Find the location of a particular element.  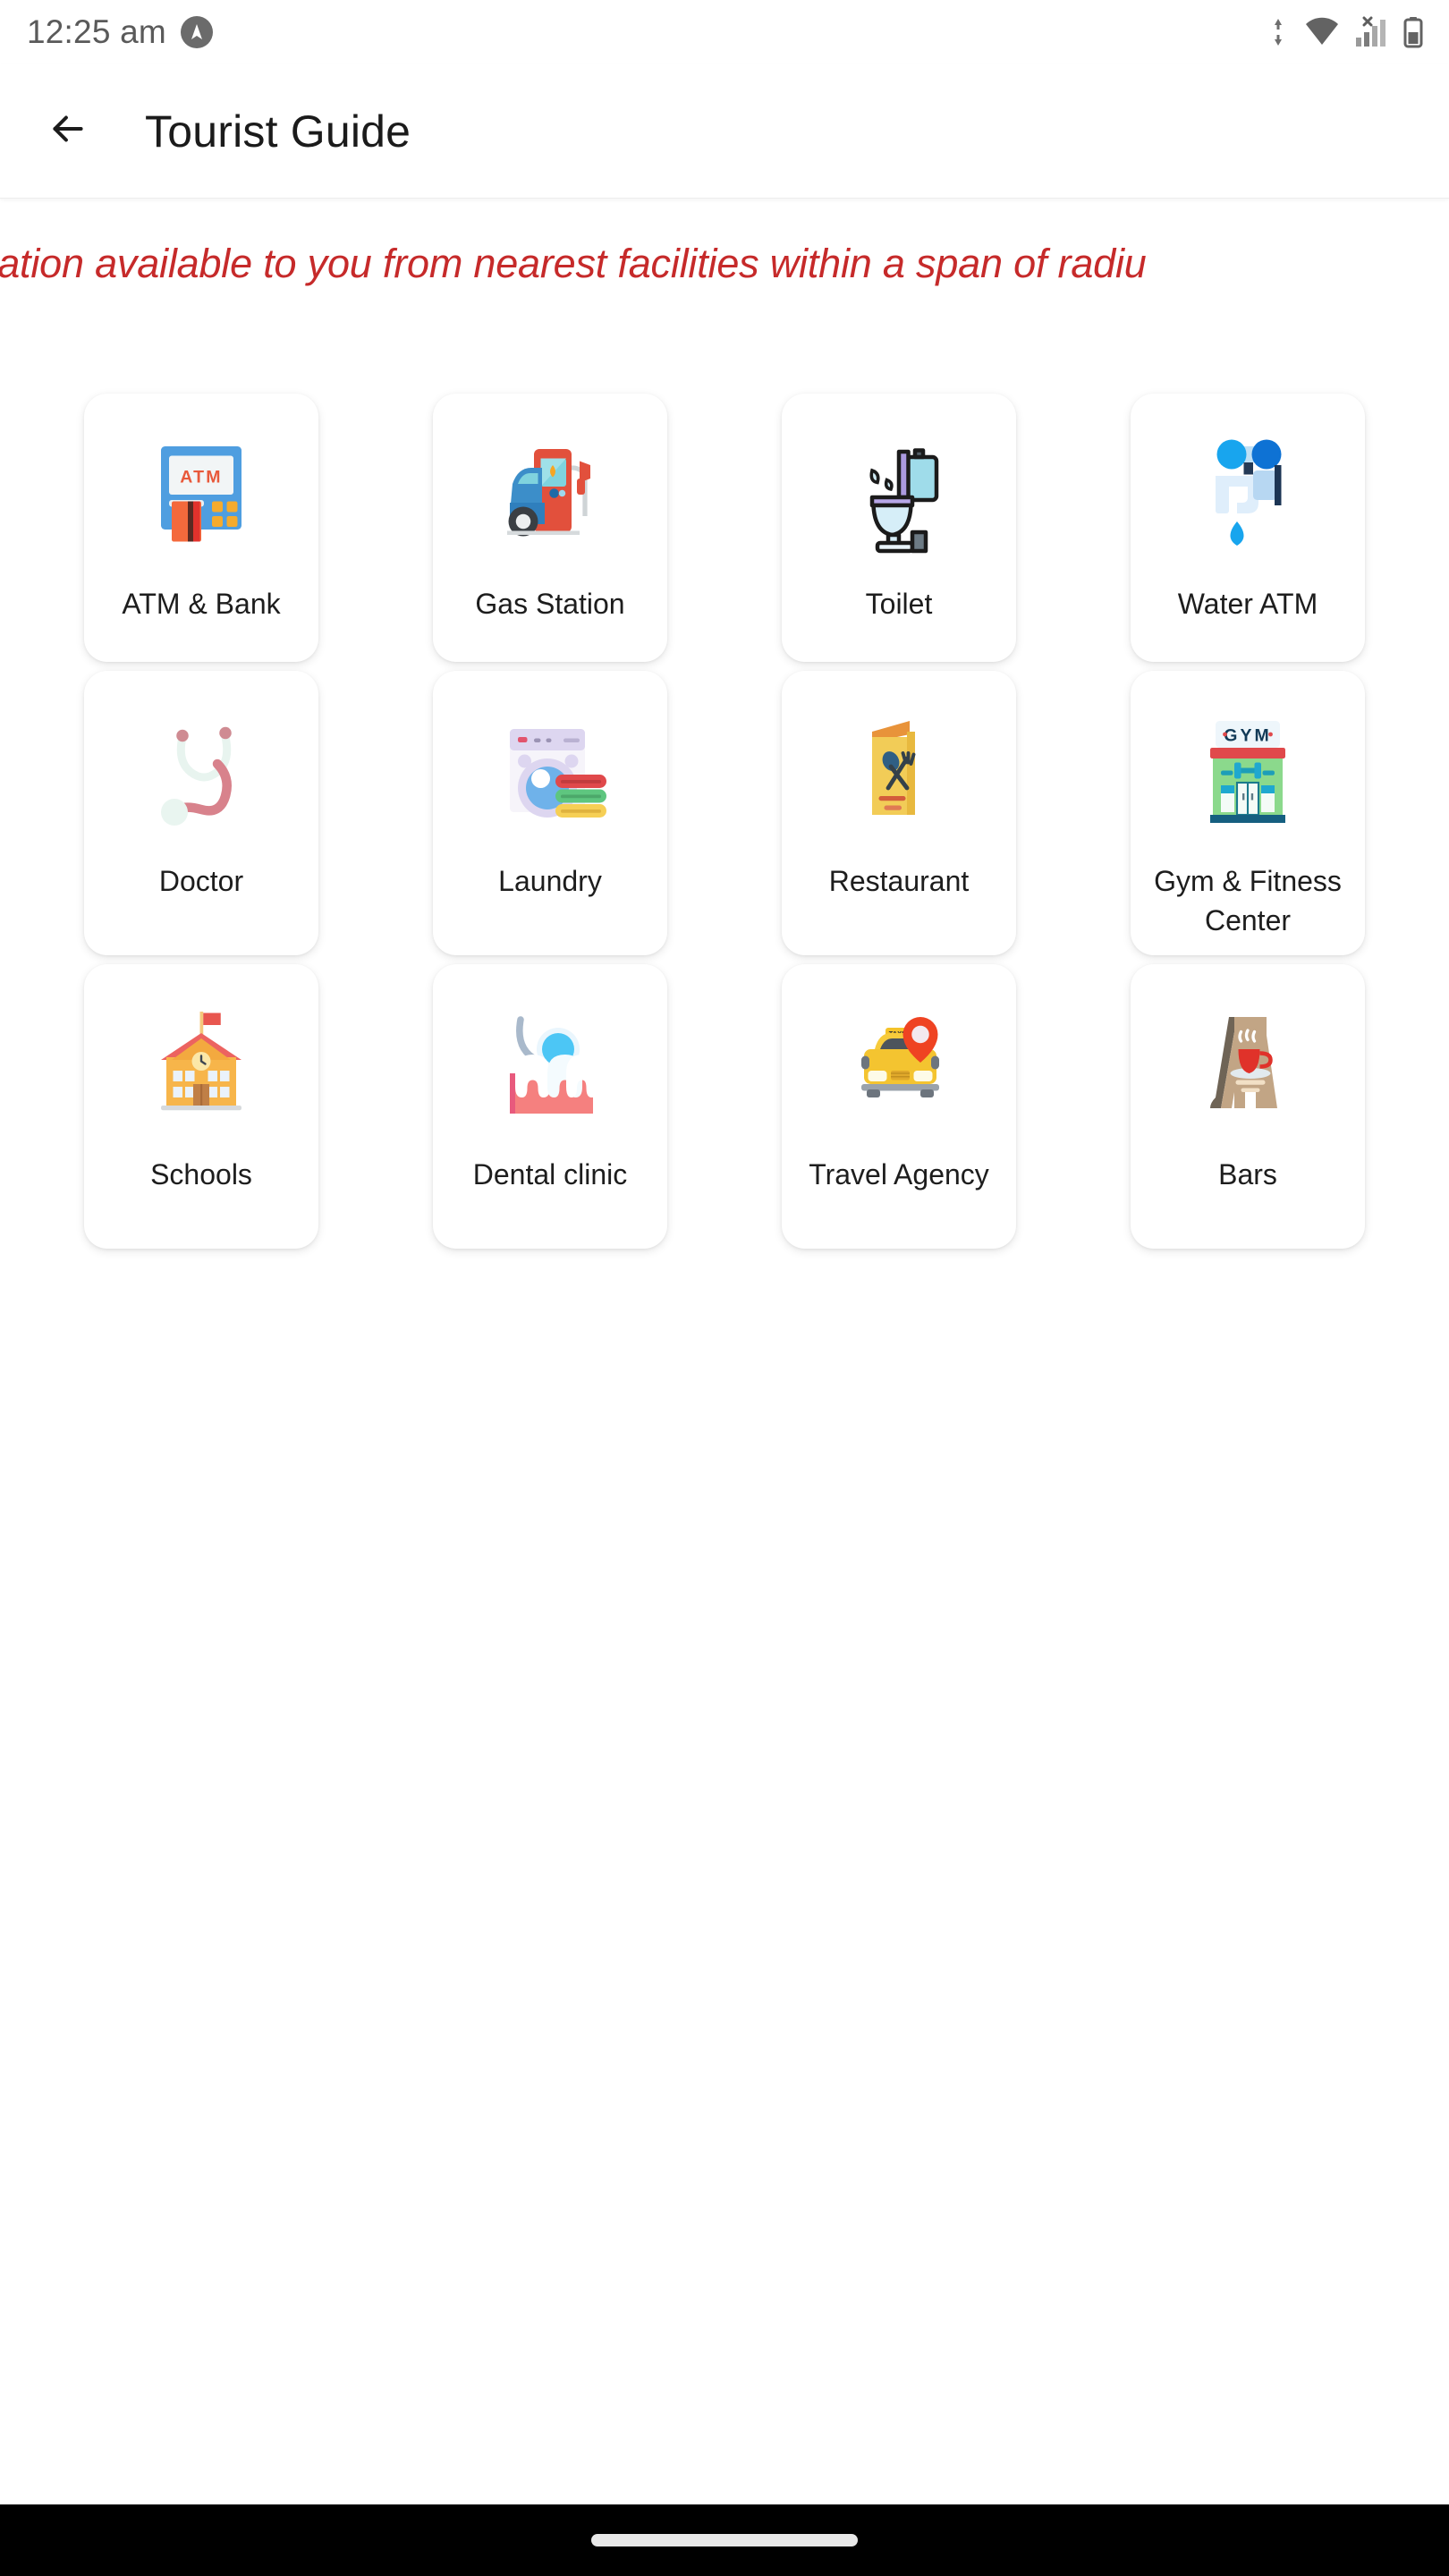

back-arrow-icon is located at coordinates (68, 131).